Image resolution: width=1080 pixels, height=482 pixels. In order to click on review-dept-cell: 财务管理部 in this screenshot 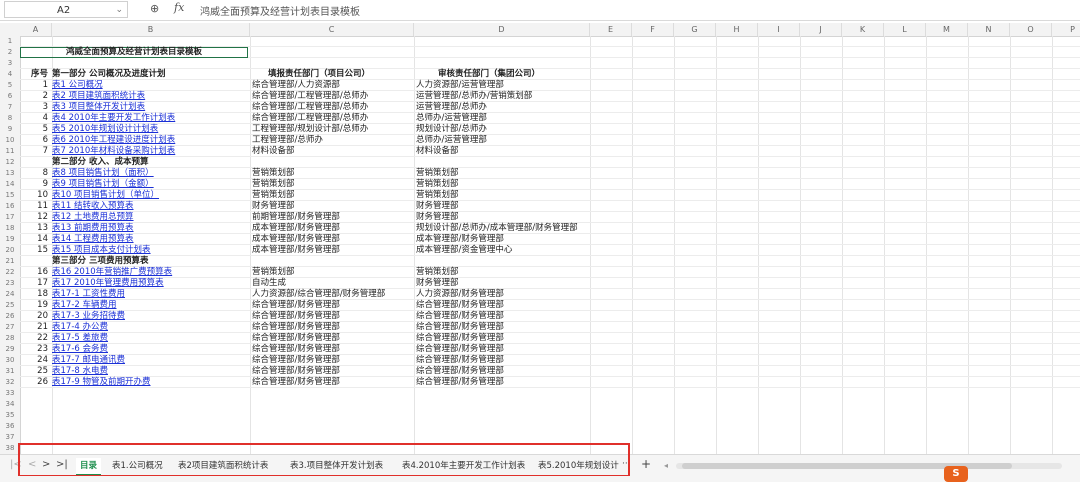, I will do `click(437, 206)`.